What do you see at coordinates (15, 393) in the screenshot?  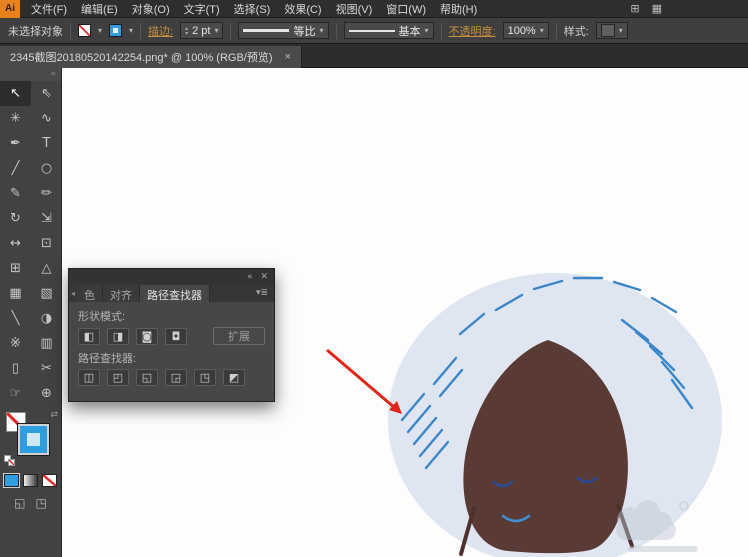 I see `hand-tool: ☞` at bounding box center [15, 393].